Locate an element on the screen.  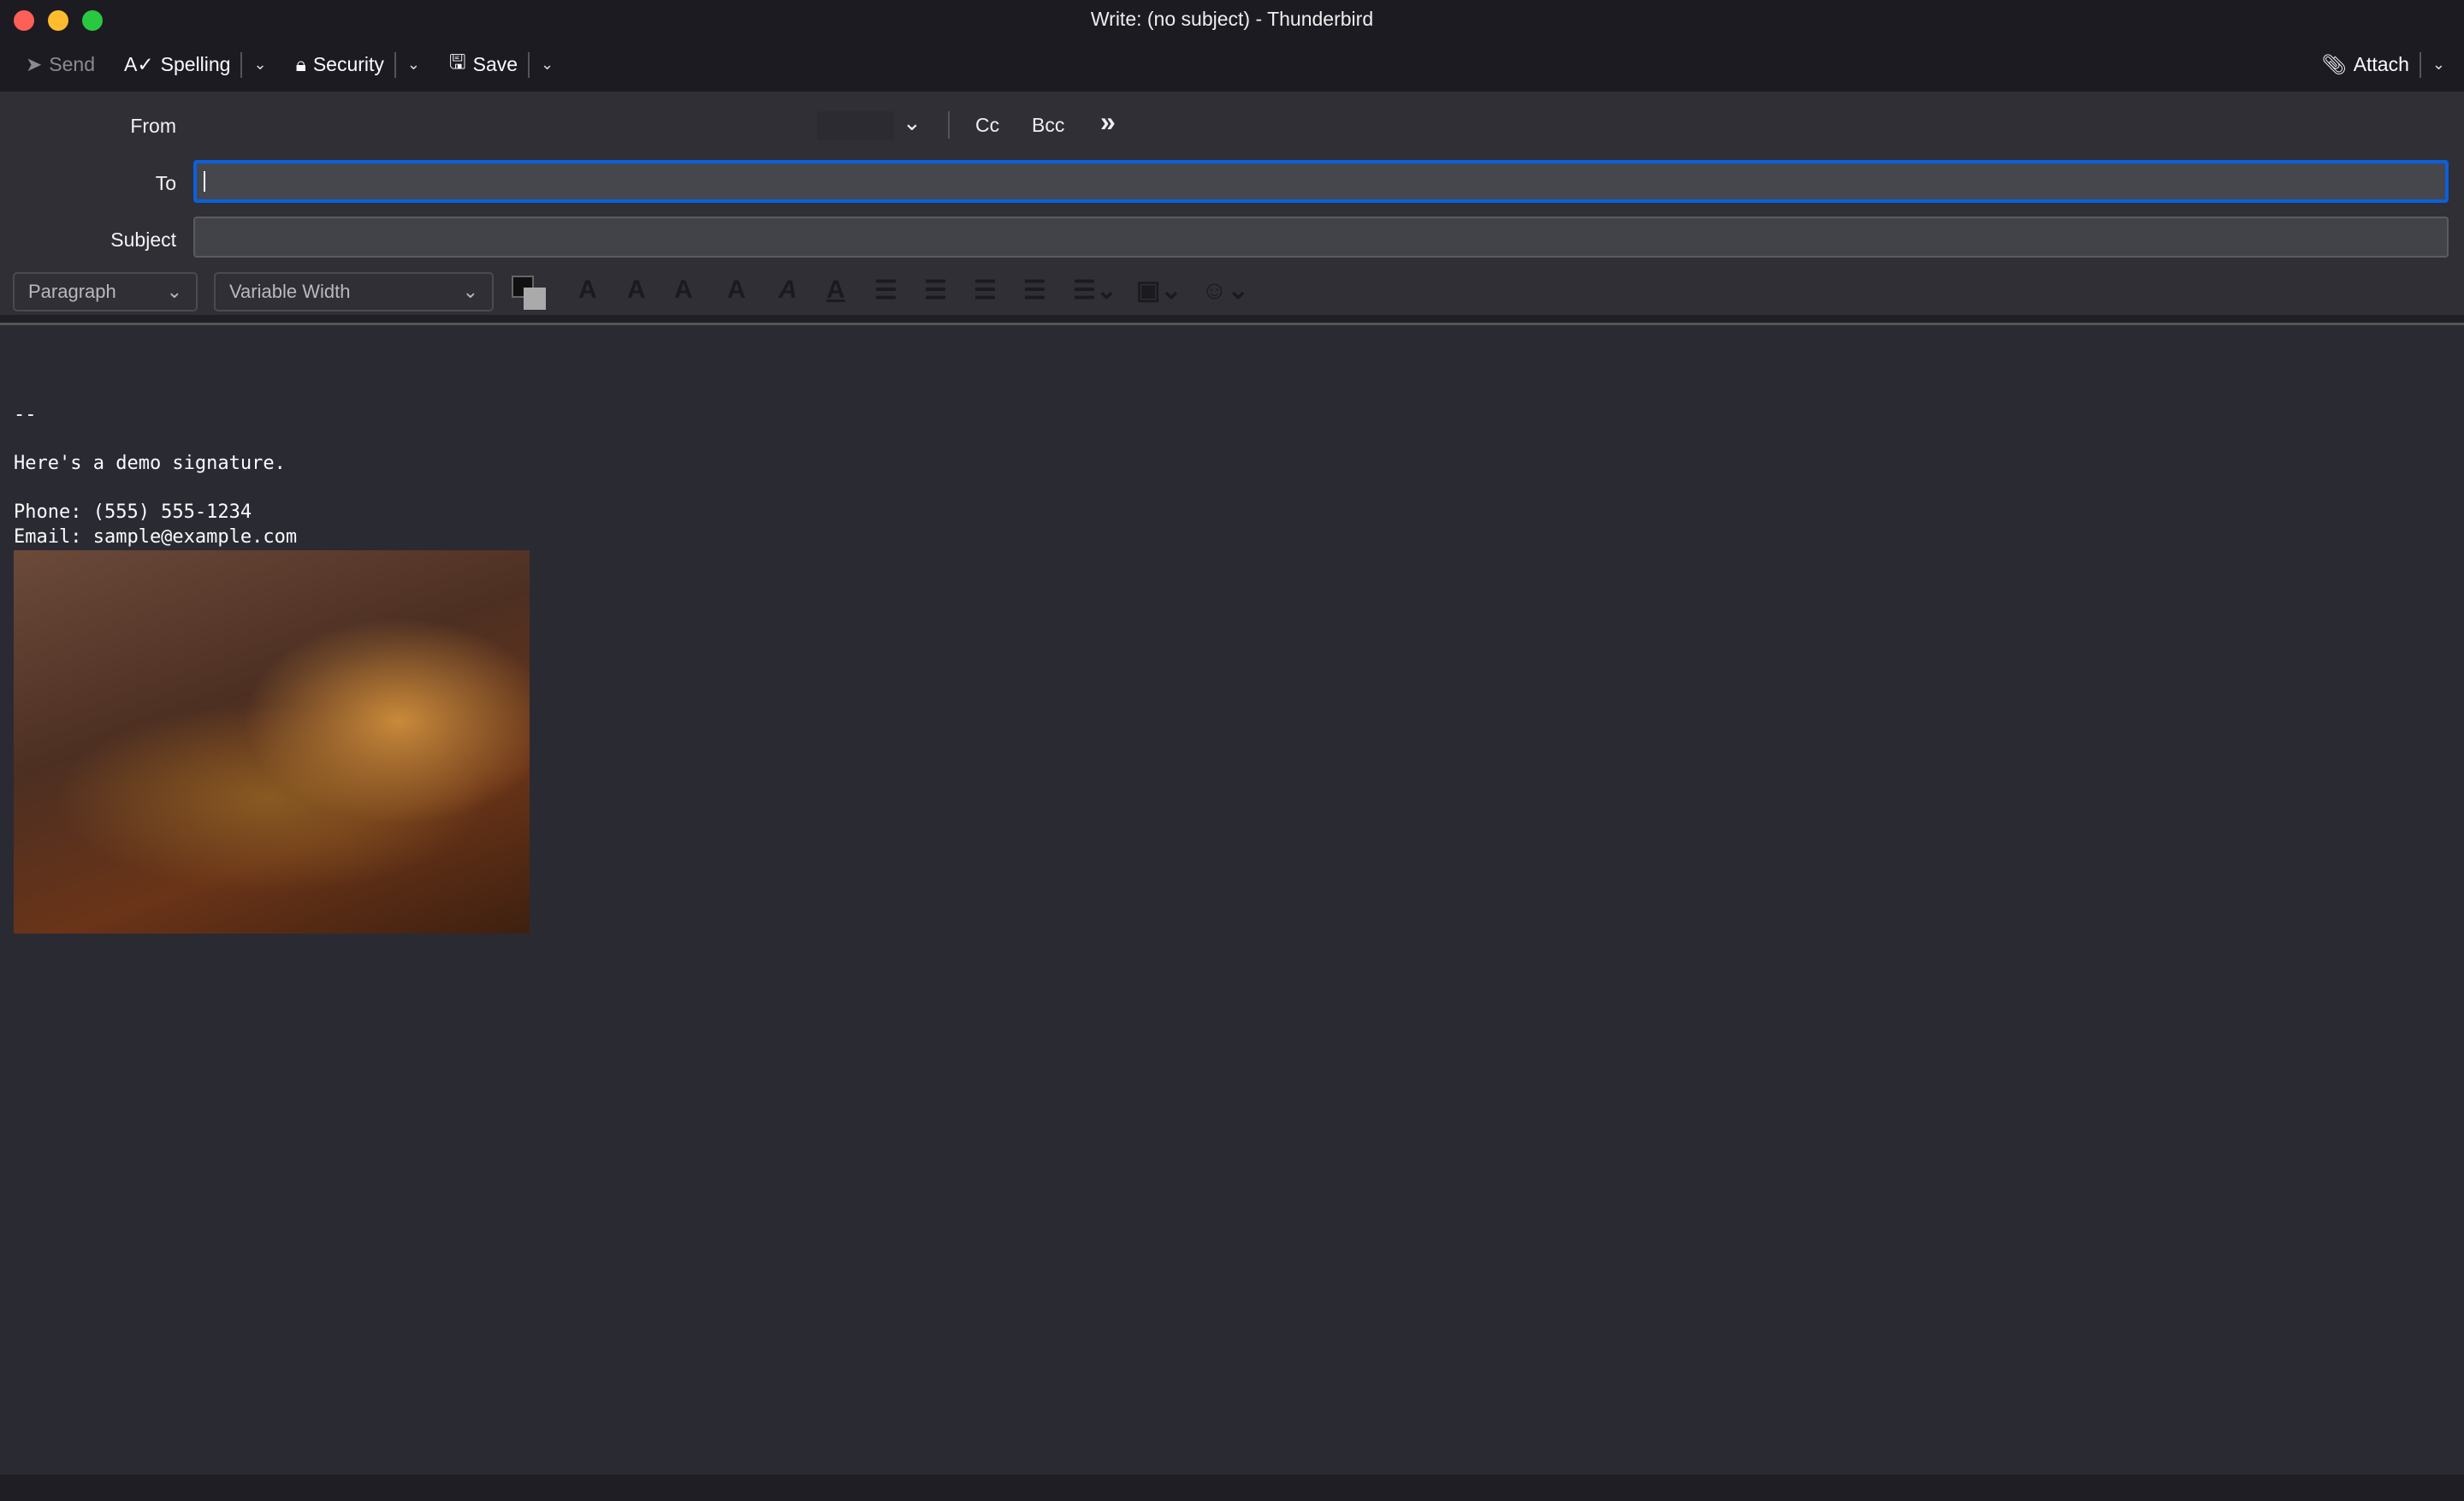
cc-button: Cc is located at coordinates (987, 125).